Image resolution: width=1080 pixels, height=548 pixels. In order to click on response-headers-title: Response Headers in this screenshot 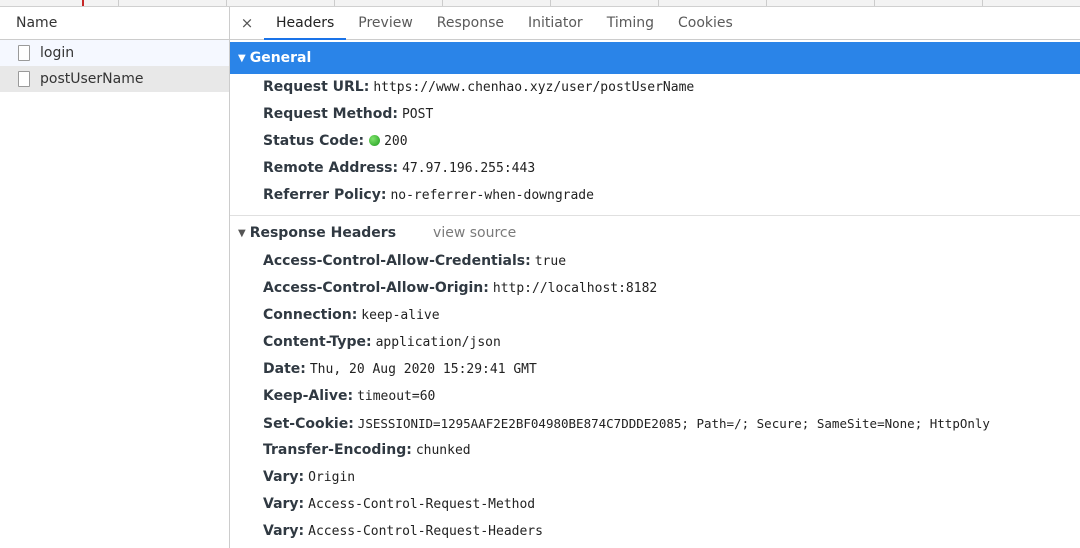, I will do `click(323, 233)`.